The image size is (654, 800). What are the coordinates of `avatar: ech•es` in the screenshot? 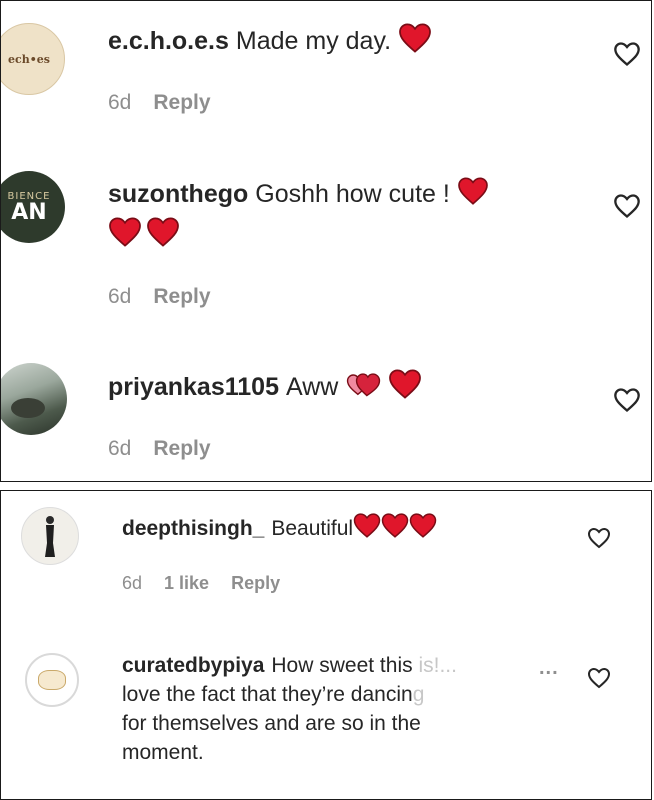 It's located at (33, 59).